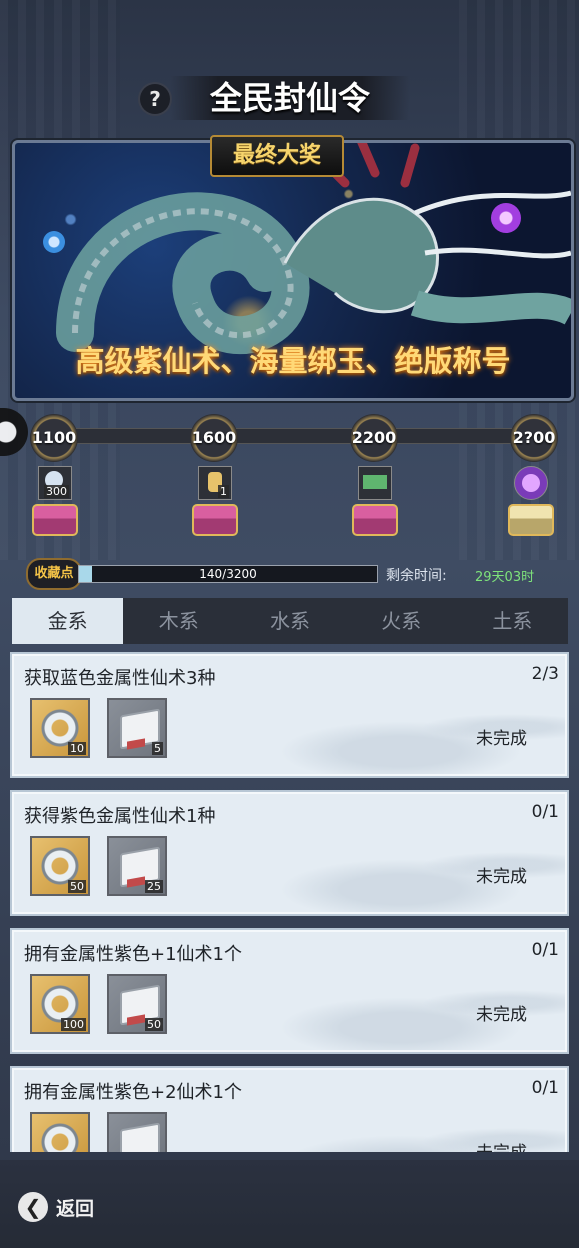 The image size is (579, 1248). Describe the element at coordinates (374, 438) in the screenshot. I see `milestone-points-2200: 2200` at that location.